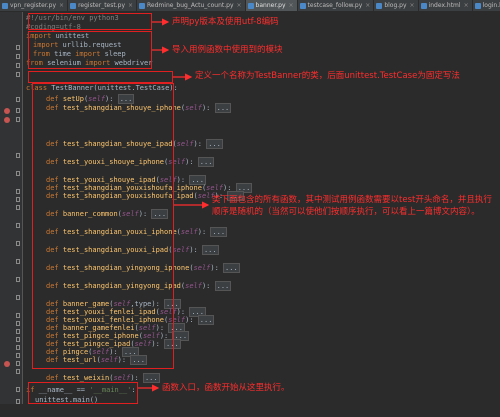 The height and width of the screenshot is (417, 500). I want to click on gutter-row, so click(11, 412).